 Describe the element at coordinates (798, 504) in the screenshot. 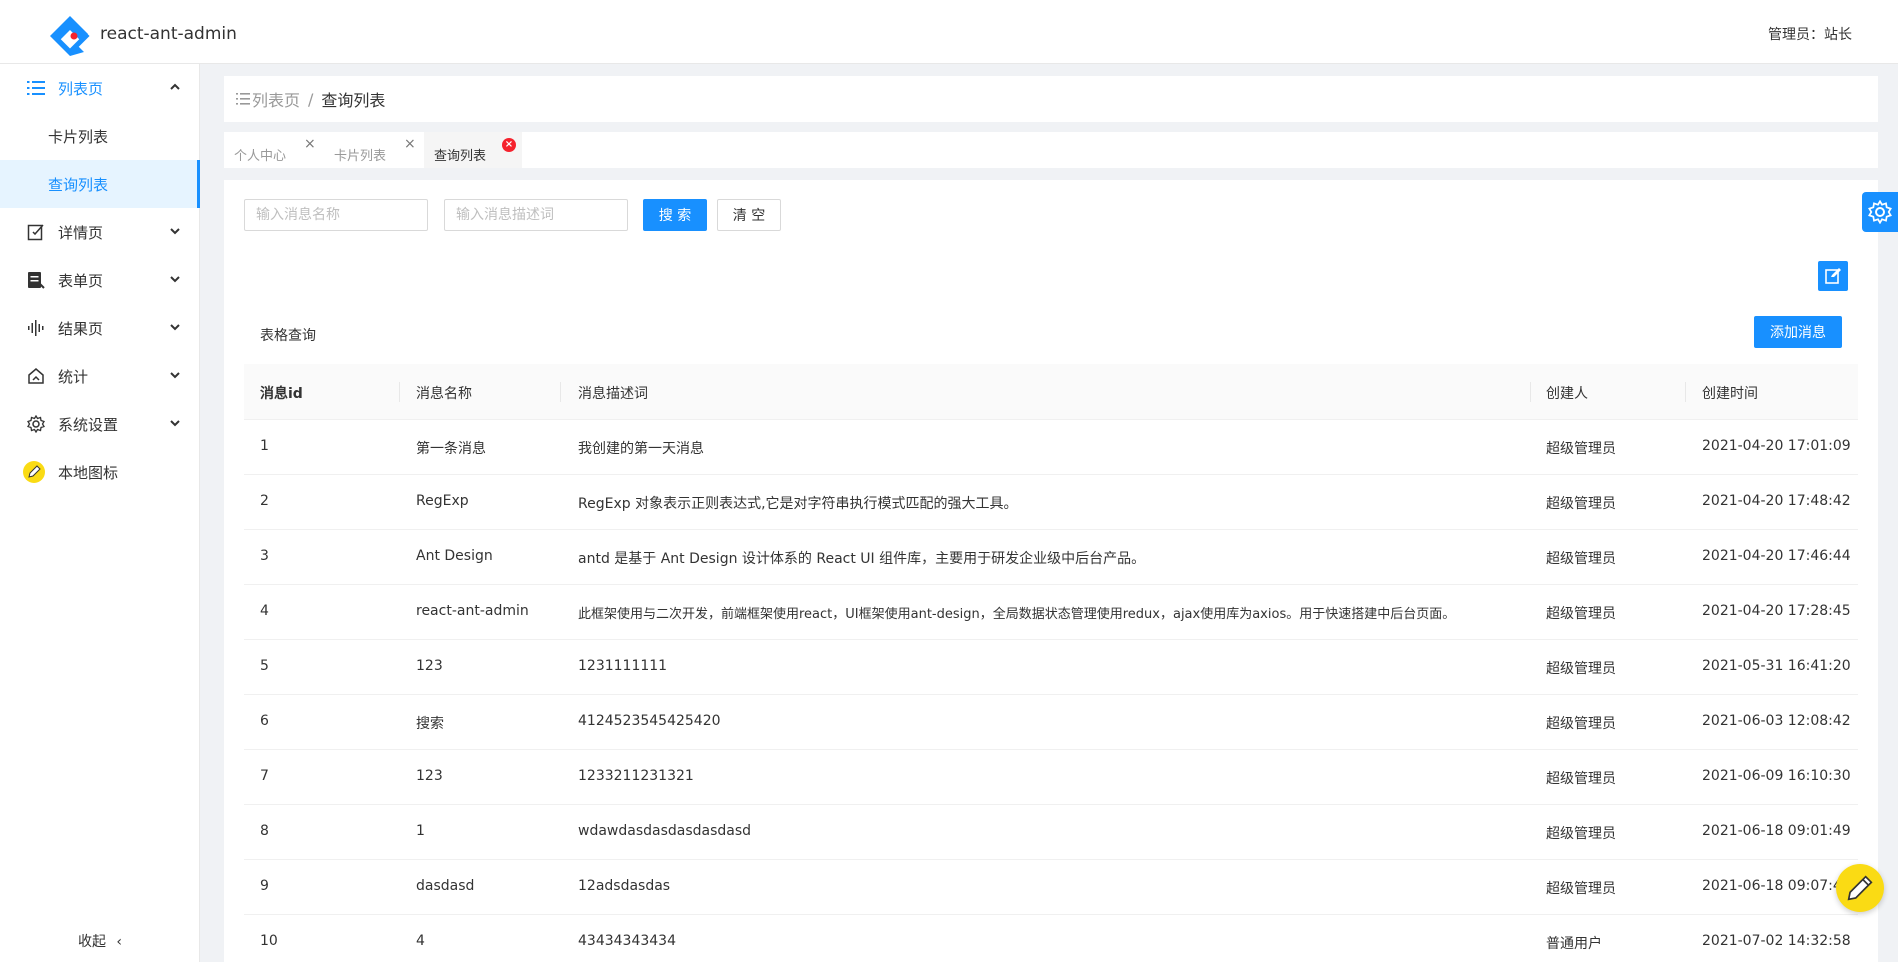

I see `cell-desc: RegExp 对象表示正则表达式,它是对字符串执行模式匹配的强大工具。` at that location.